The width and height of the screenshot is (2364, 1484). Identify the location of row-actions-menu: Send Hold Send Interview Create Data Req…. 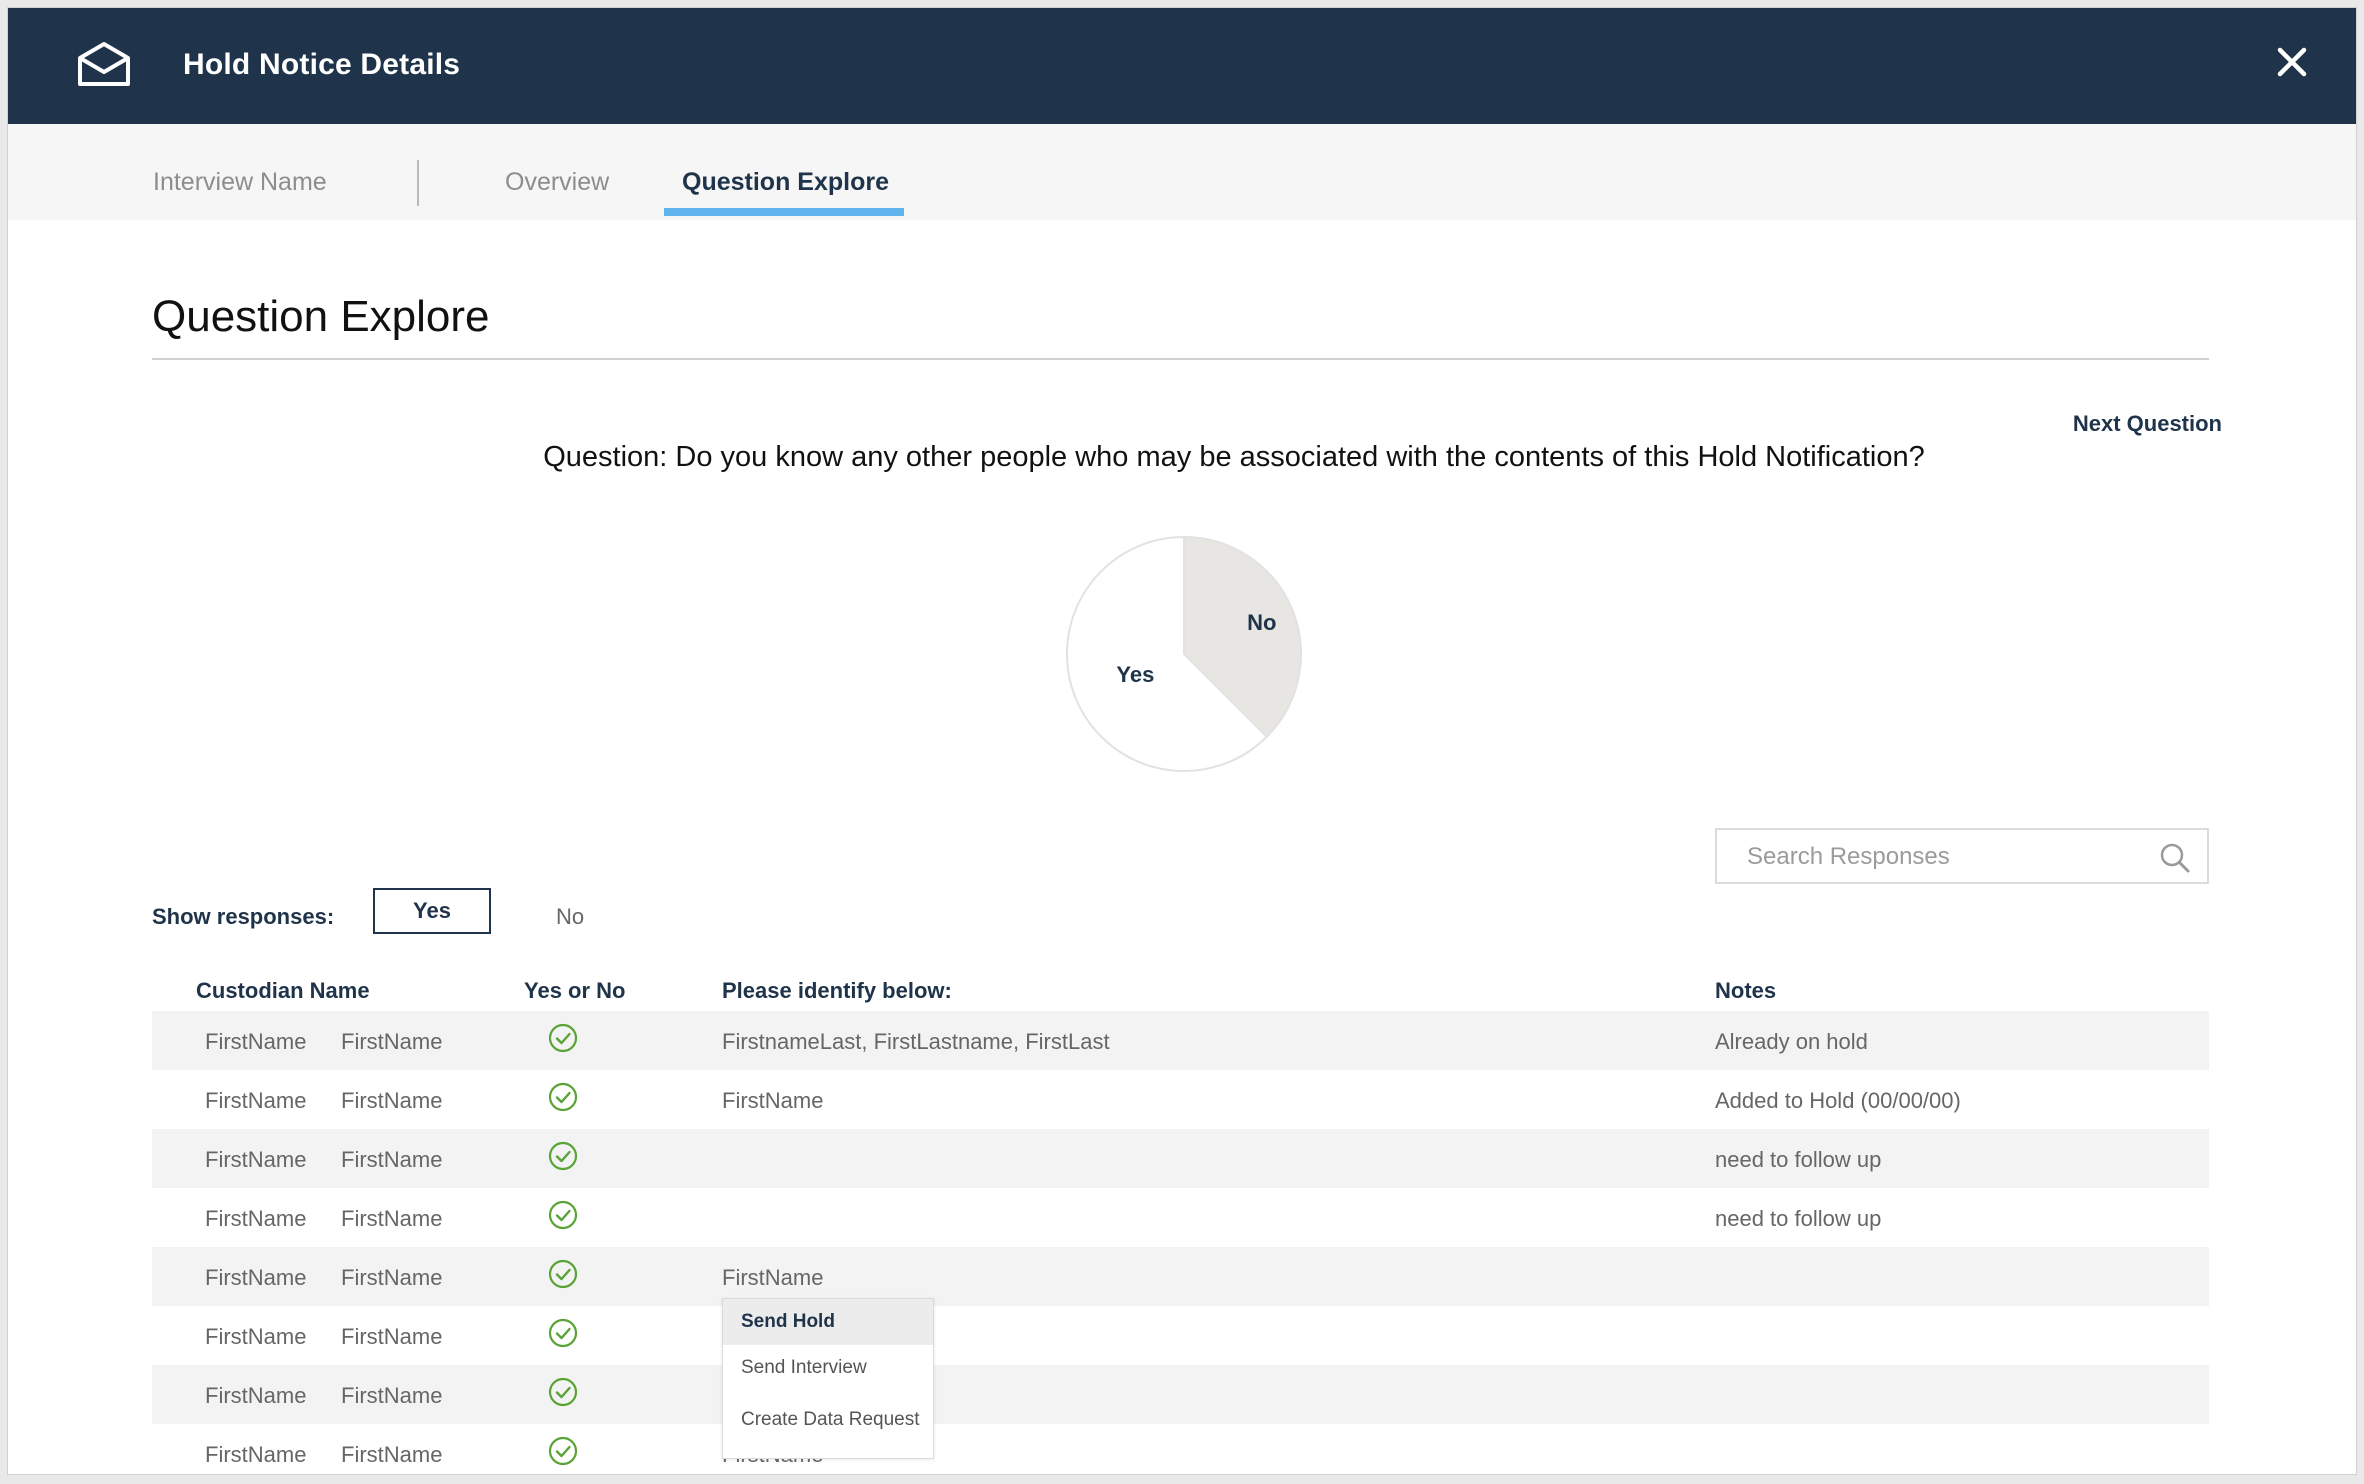
(828, 1378).